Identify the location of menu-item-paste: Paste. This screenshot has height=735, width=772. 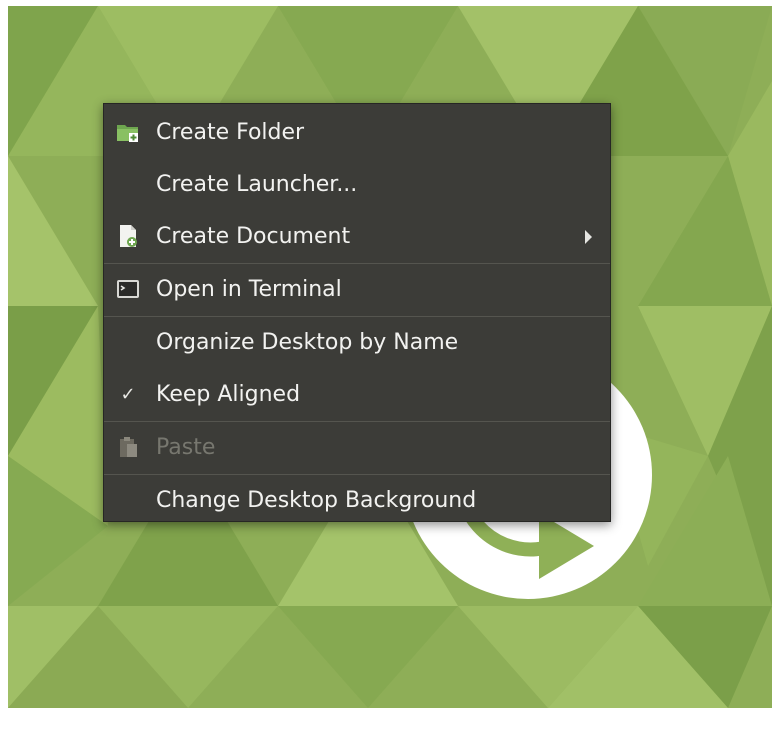
(357, 448).